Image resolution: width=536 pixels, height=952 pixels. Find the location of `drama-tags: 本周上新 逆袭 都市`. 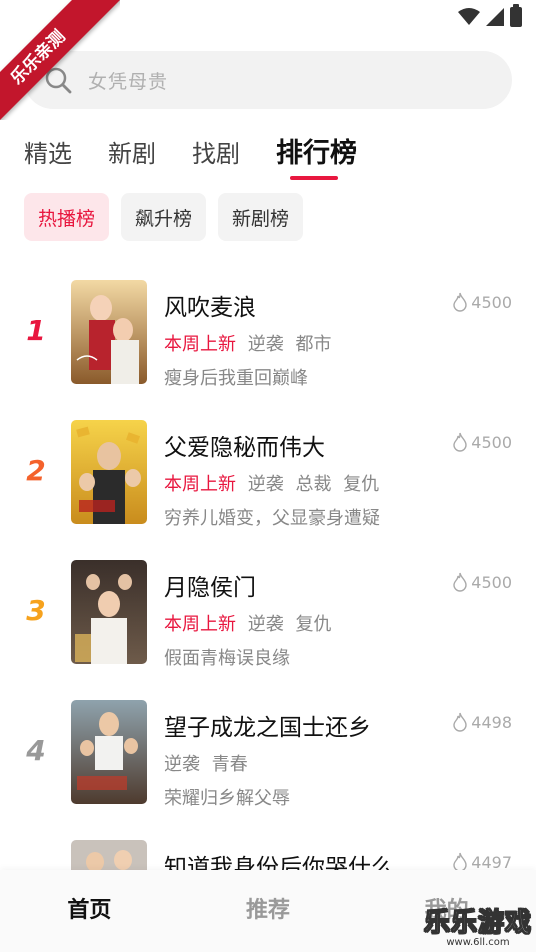

drama-tags: 本周上新 逆袭 都市 is located at coordinates (250, 343).